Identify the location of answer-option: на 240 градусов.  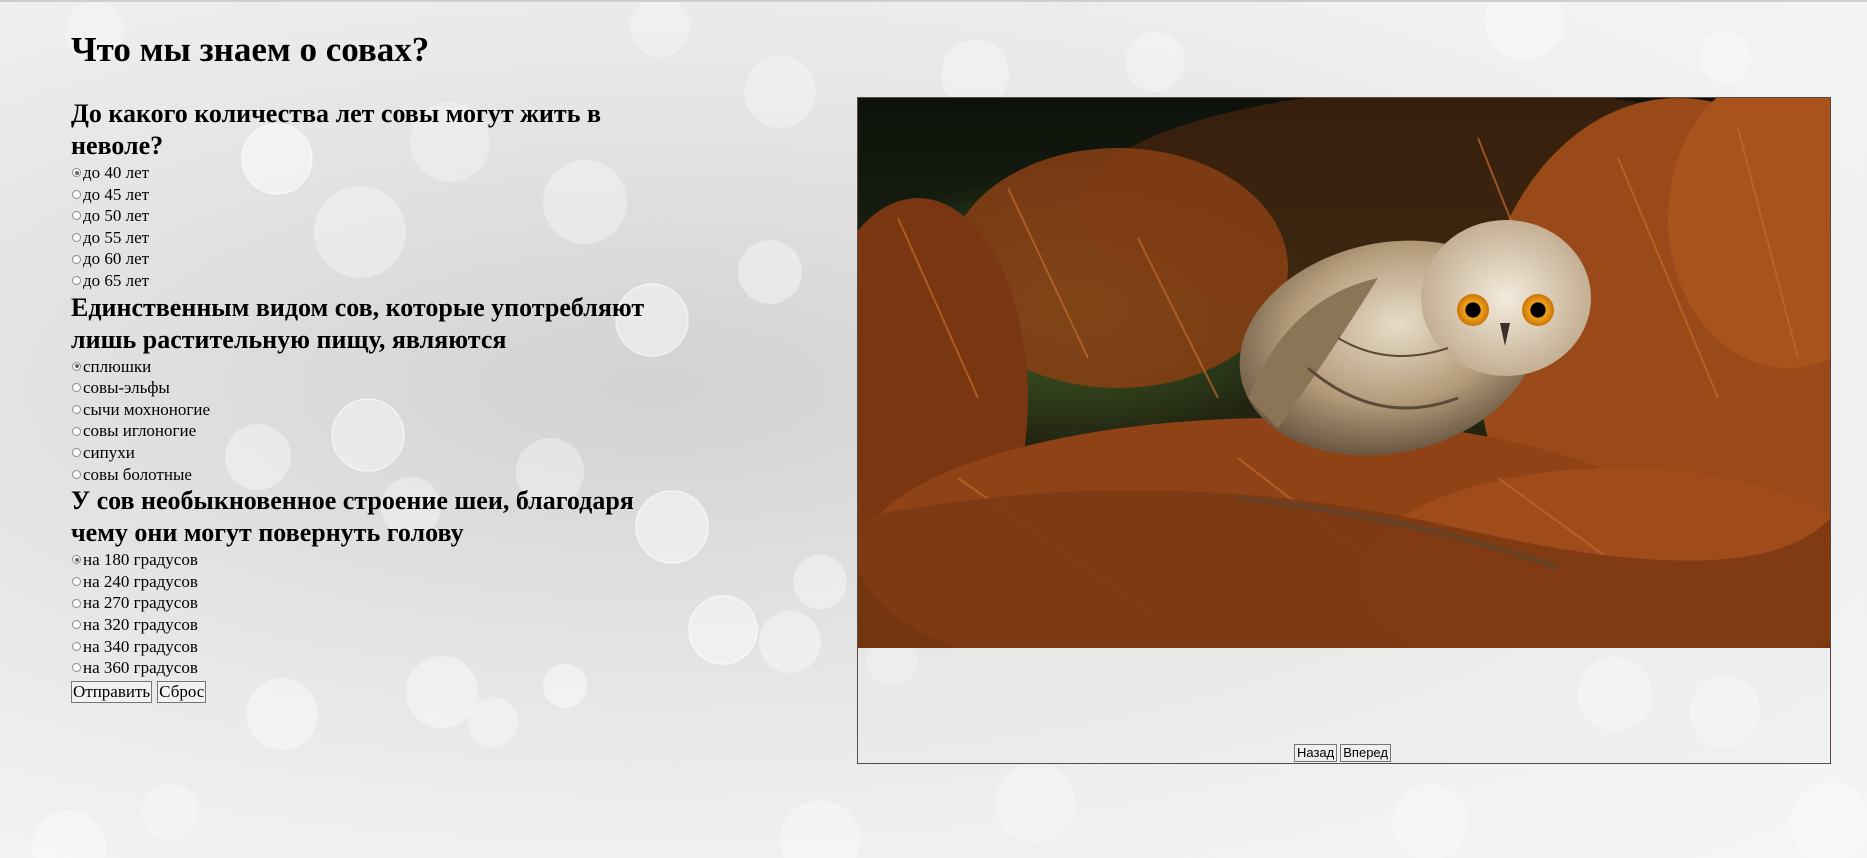
(371, 582).